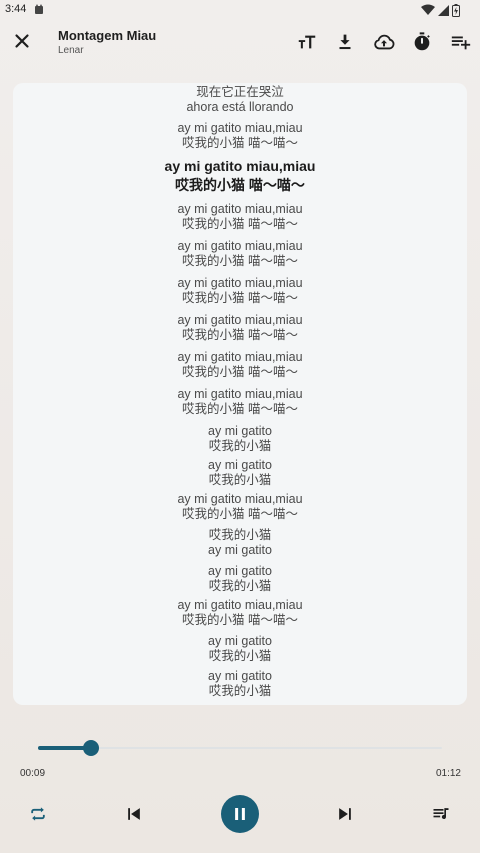  I want to click on wifi-icon, so click(428, 9).